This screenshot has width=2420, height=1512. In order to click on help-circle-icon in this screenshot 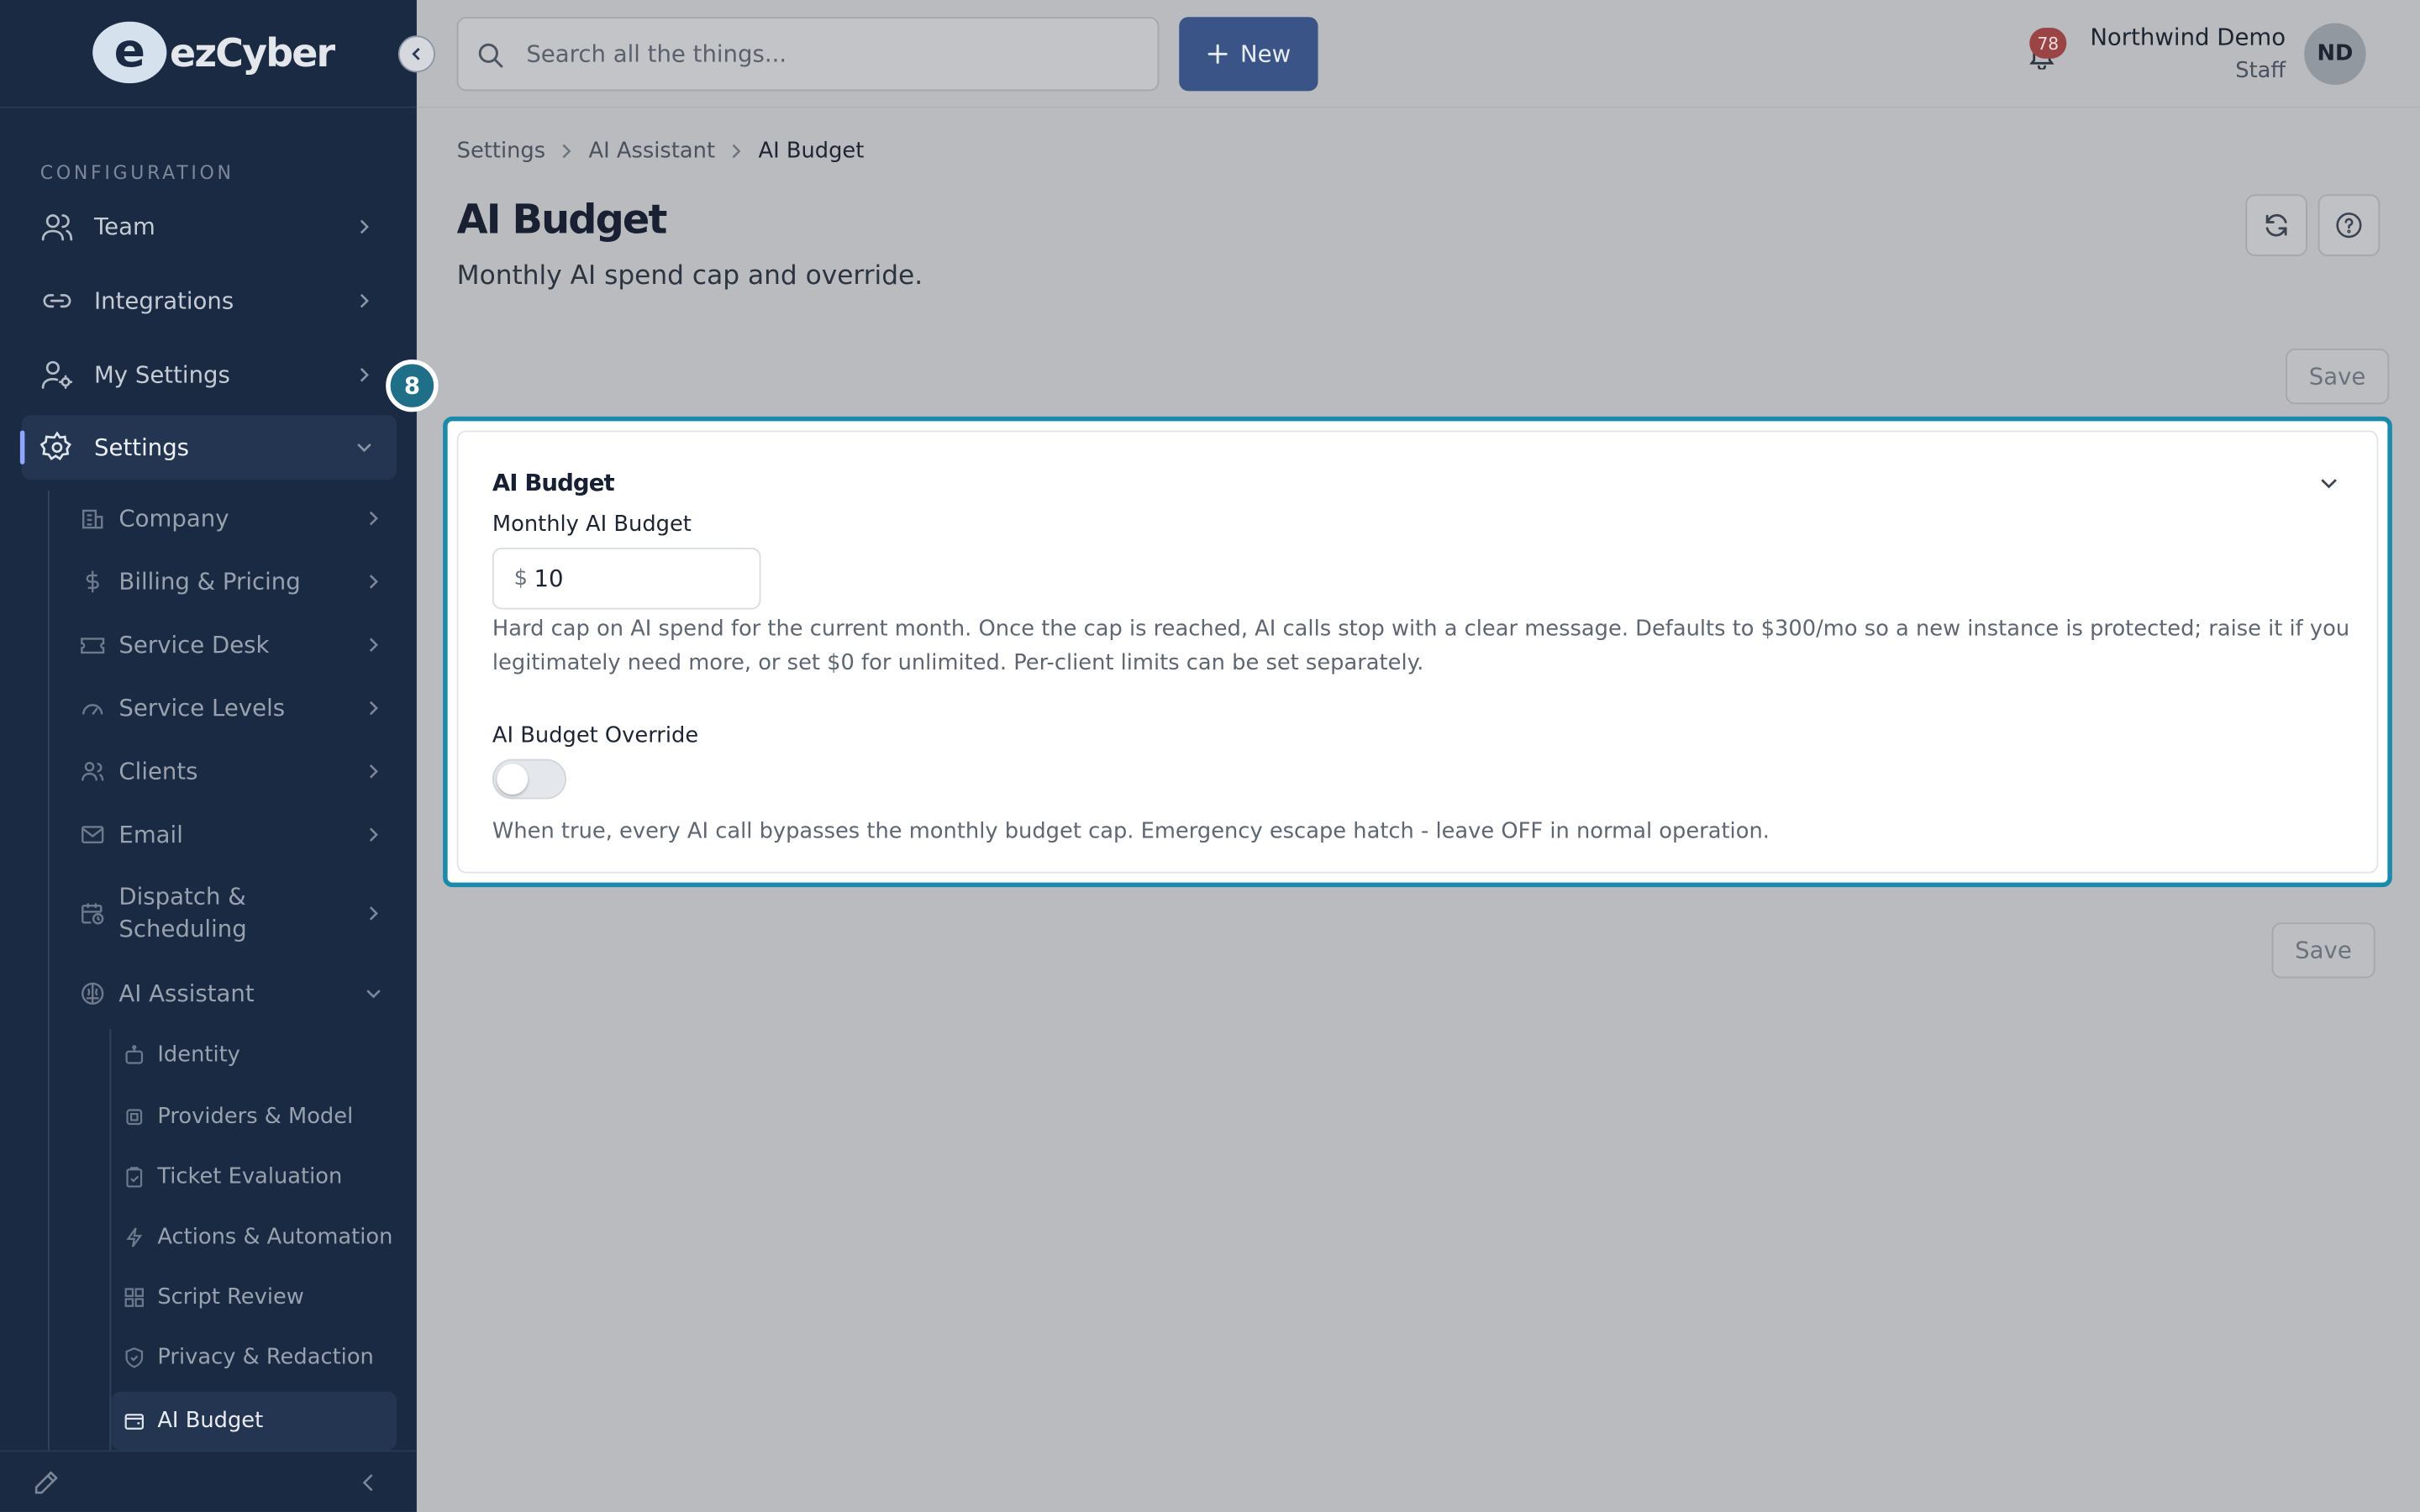, I will do `click(2349, 225)`.